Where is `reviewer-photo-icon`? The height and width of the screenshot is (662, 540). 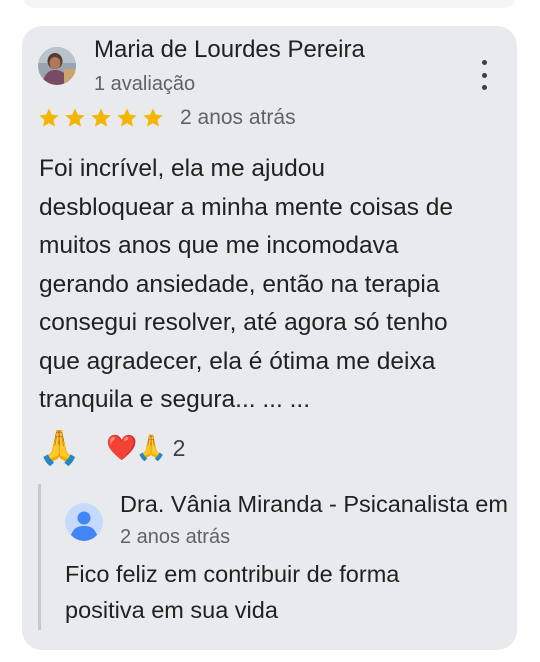
reviewer-photo-icon is located at coordinates (57, 66).